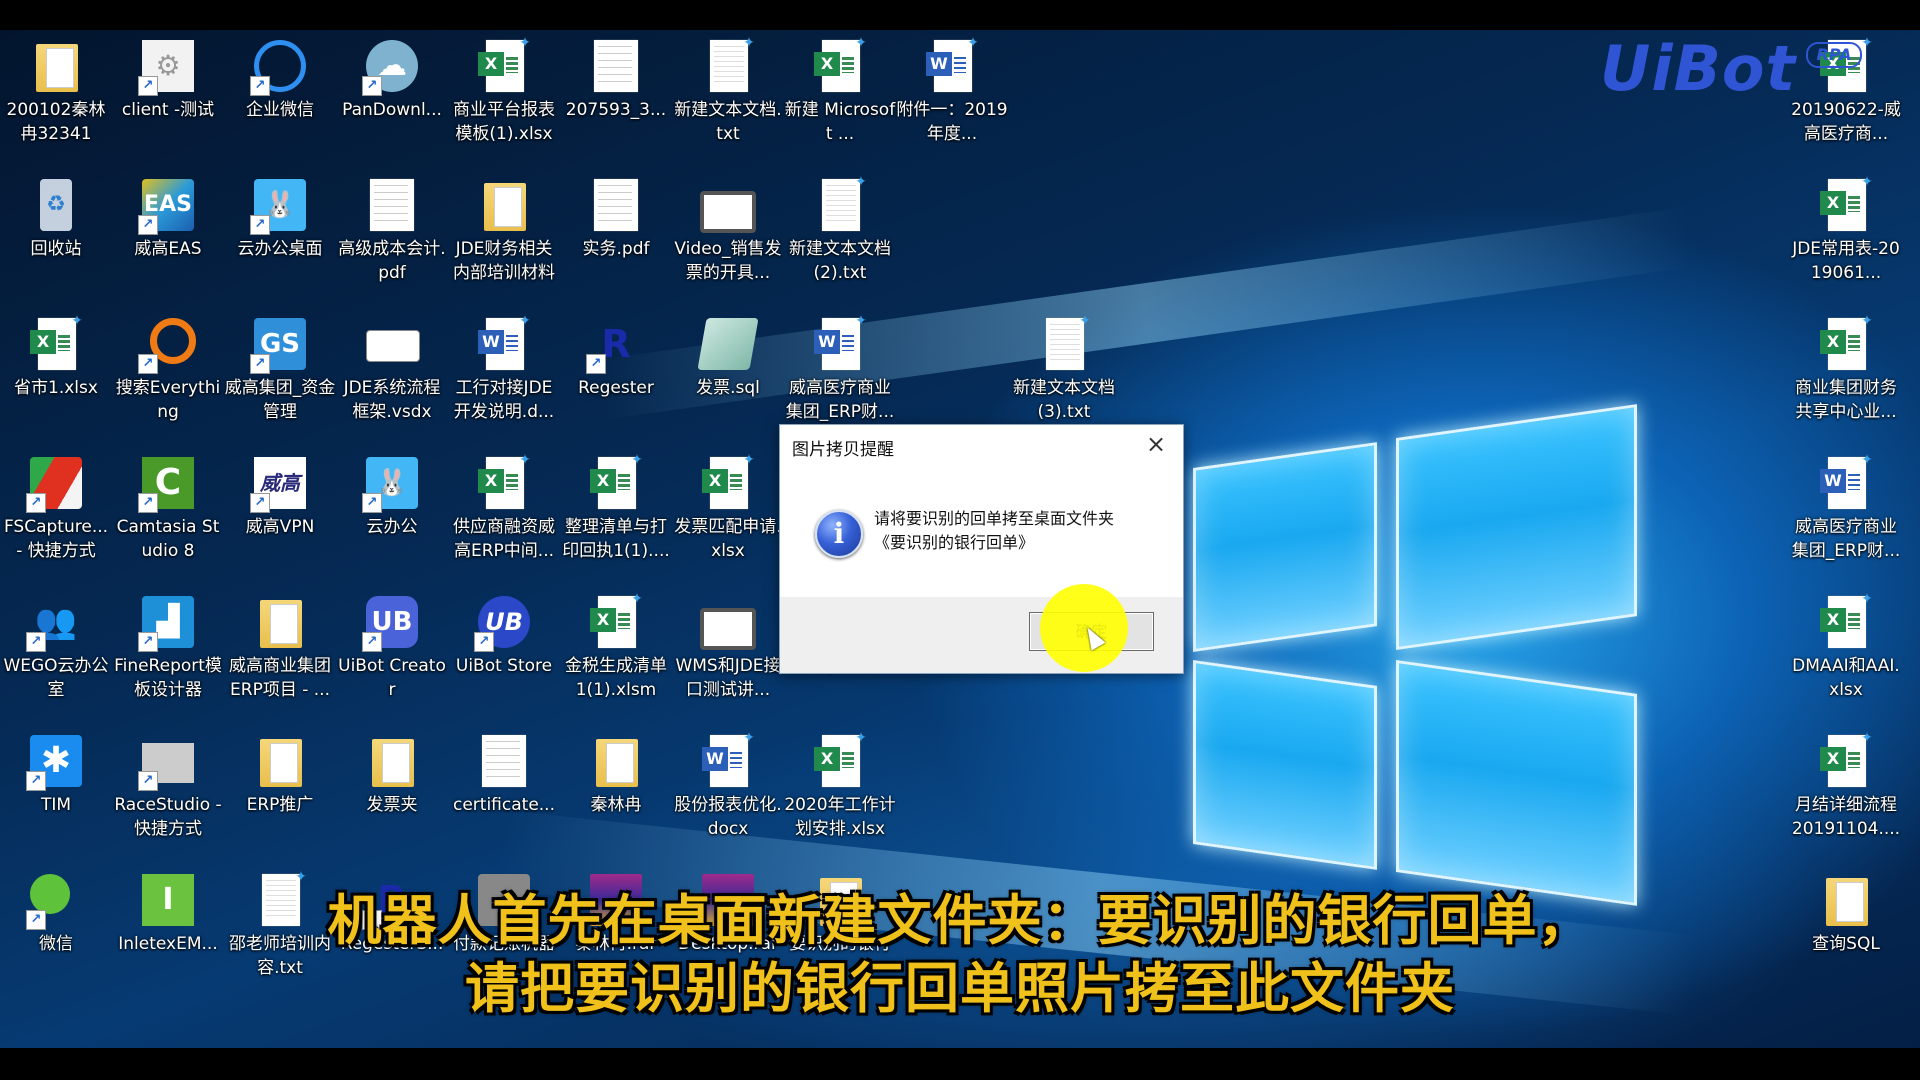 The width and height of the screenshot is (1920, 1080). What do you see at coordinates (168, 787) in the screenshot?
I see `desktop-icon: ↗ RaceStudio - 快捷方式` at bounding box center [168, 787].